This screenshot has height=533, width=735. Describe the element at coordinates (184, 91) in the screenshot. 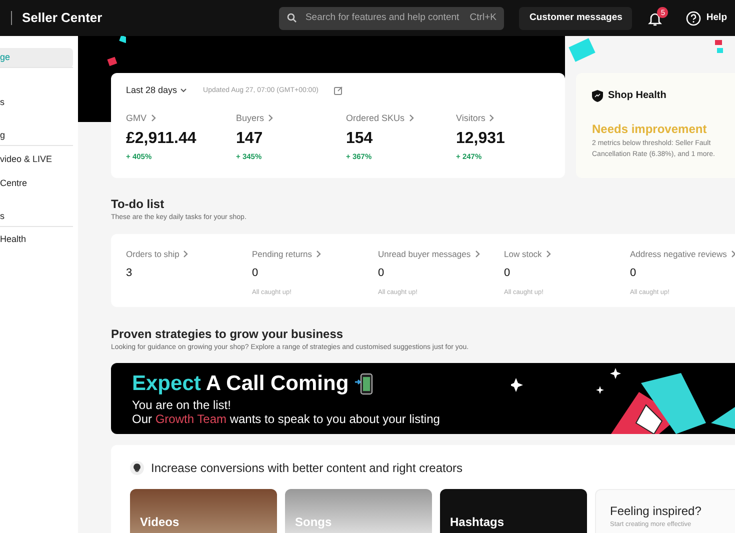

I see `caret-icon` at that location.